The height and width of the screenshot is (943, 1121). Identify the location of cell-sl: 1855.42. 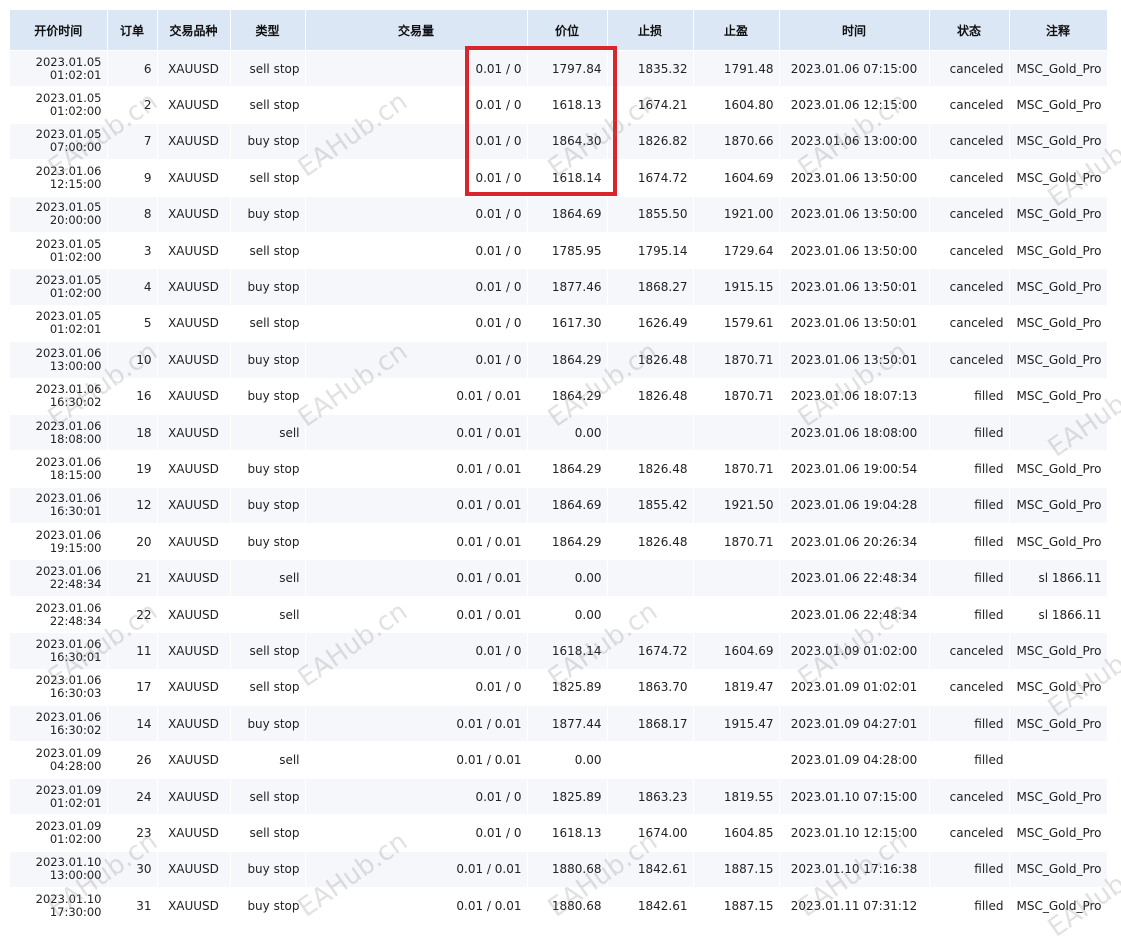
(650, 505).